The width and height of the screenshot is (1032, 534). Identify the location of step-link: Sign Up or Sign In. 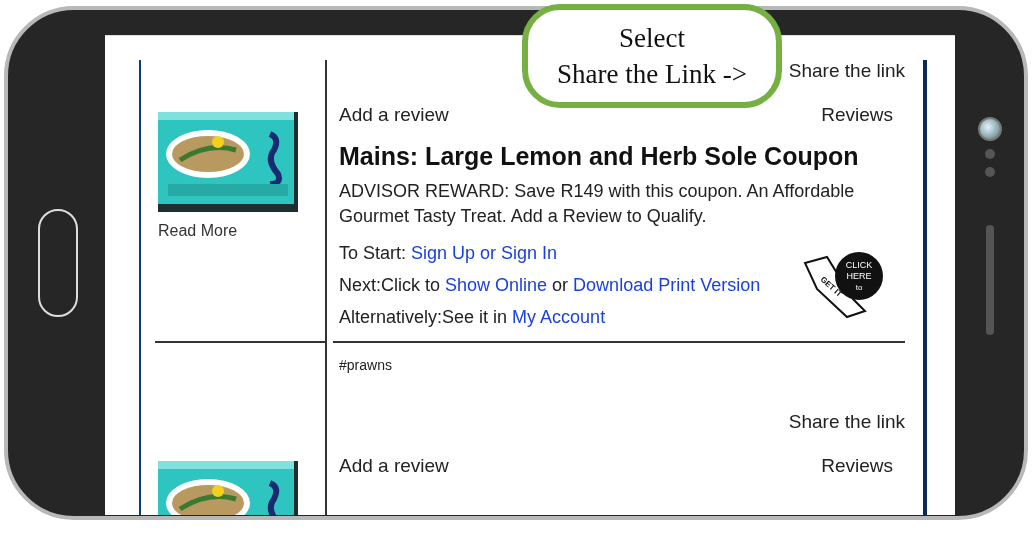
(484, 253).